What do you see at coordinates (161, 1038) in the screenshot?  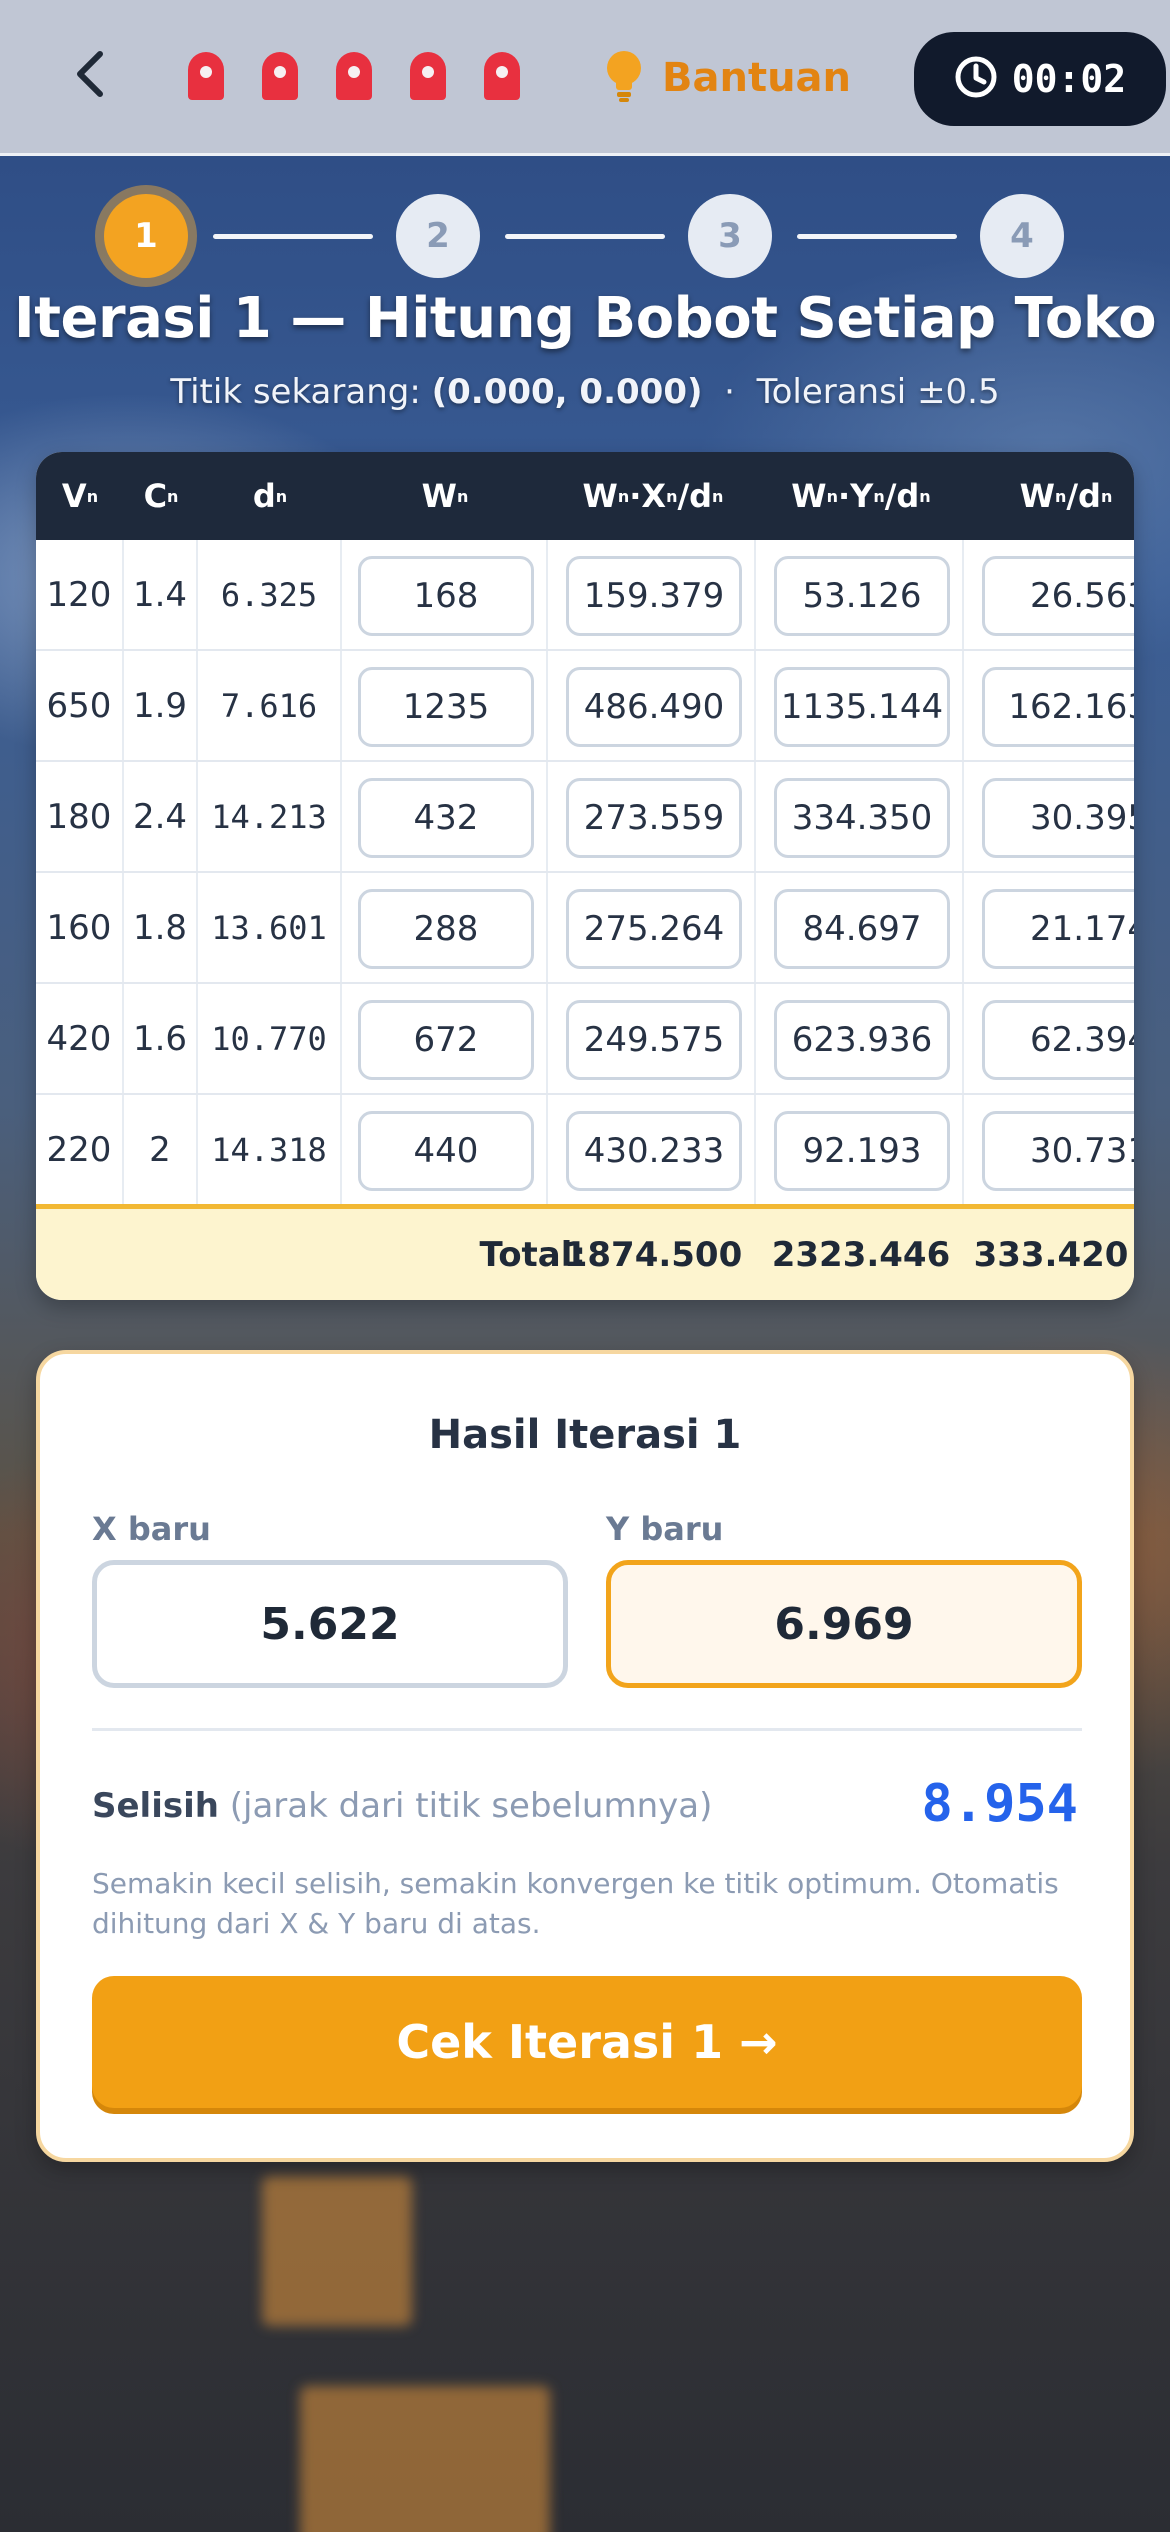 I see `cell-c: 1.6` at bounding box center [161, 1038].